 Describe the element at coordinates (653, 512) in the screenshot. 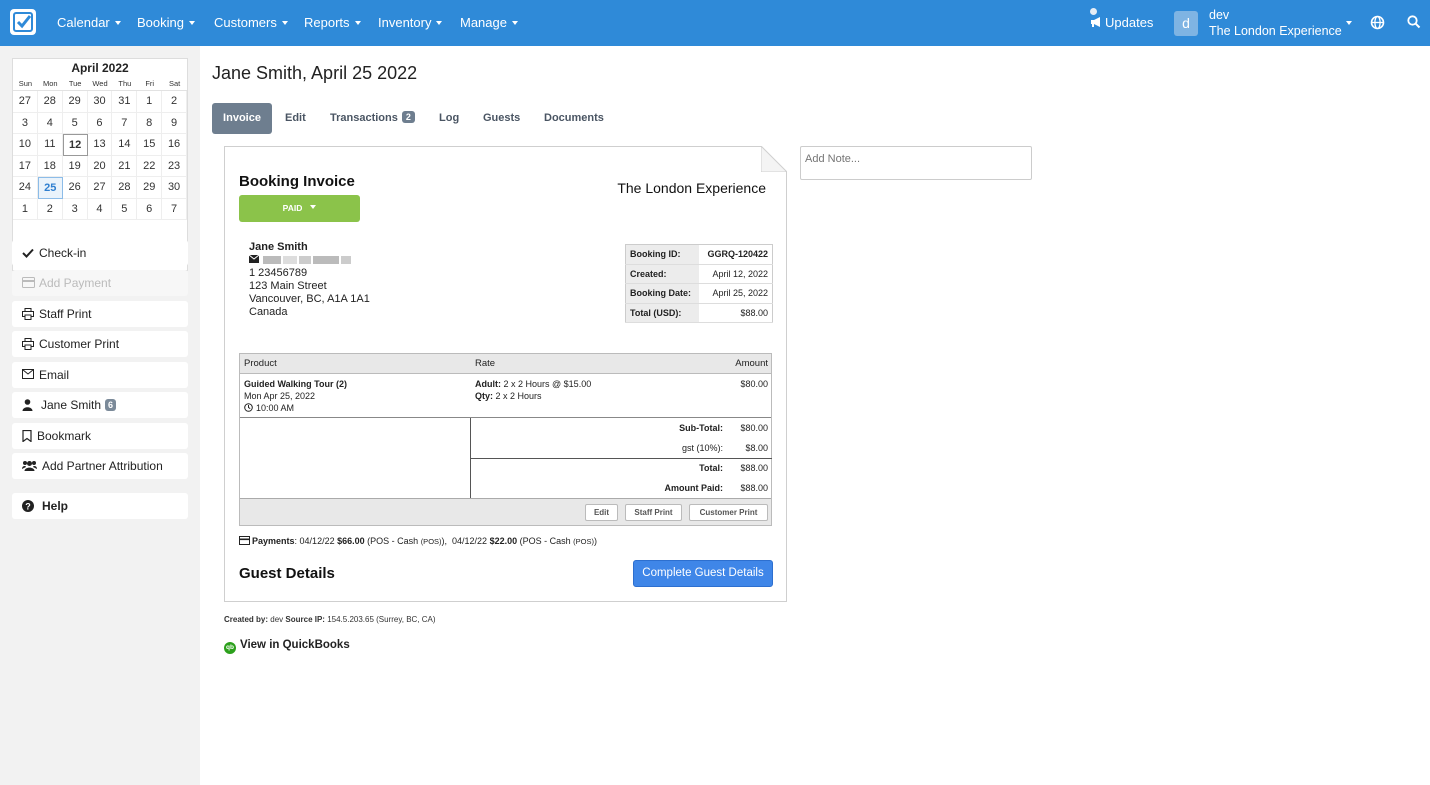

I see `invoice-staff-print-button: Staff Print` at that location.